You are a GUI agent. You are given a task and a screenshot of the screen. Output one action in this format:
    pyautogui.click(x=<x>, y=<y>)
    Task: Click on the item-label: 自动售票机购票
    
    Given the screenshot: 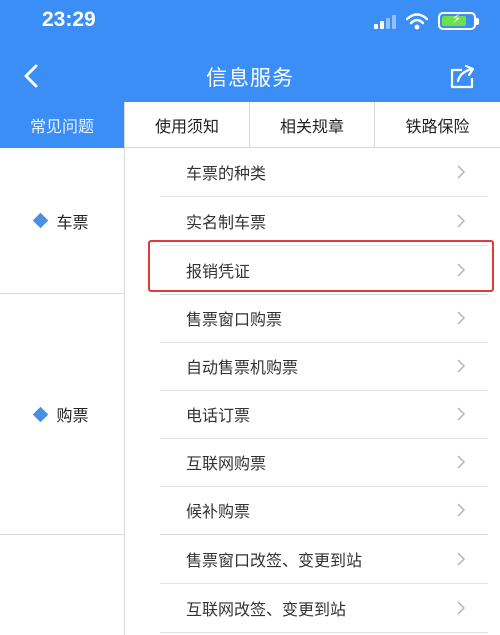 What is the action you would take?
    pyautogui.click(x=242, y=367)
    